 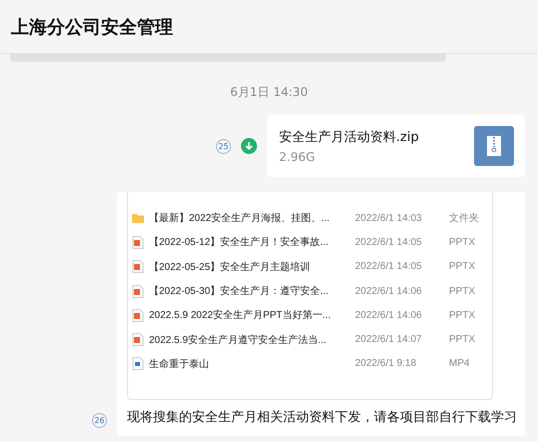 What do you see at coordinates (223, 146) in the screenshot?
I see `read-count-badge: 25` at bounding box center [223, 146].